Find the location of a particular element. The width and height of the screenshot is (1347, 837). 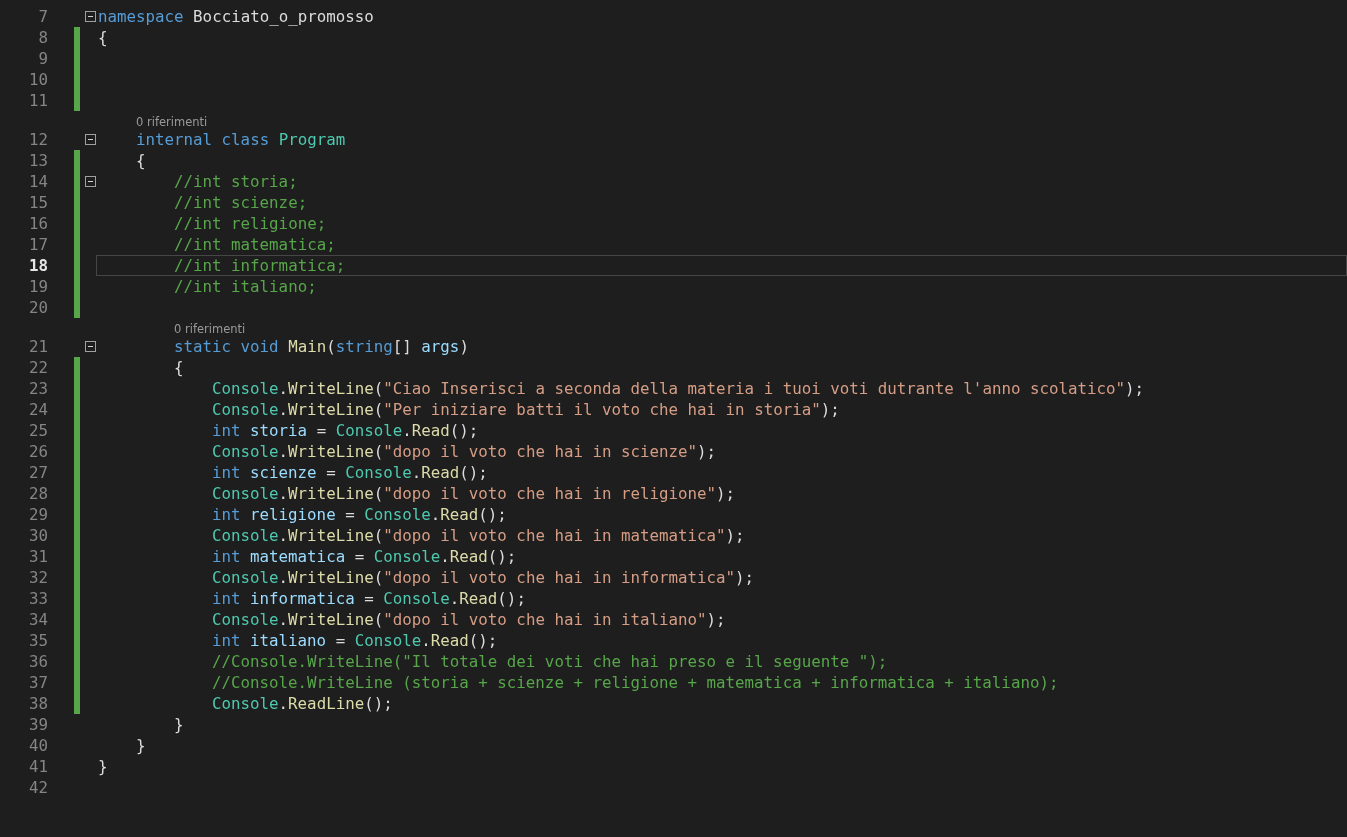

line-number: 25 is located at coordinates (37, 430).